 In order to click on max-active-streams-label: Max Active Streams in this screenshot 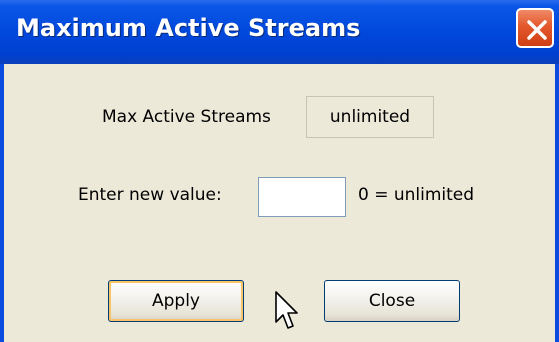, I will do `click(186, 117)`.